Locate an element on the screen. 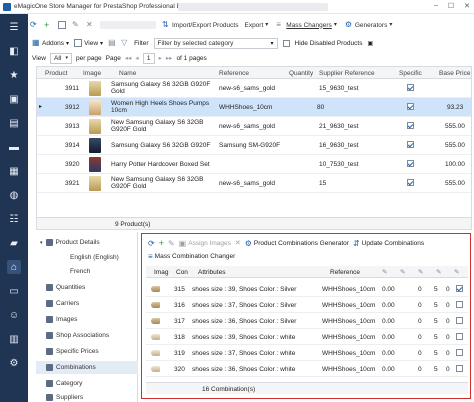 The width and height of the screenshot is (474, 402). combinations-generator-button: ⚙ Product Combinations Generator is located at coordinates (297, 243).